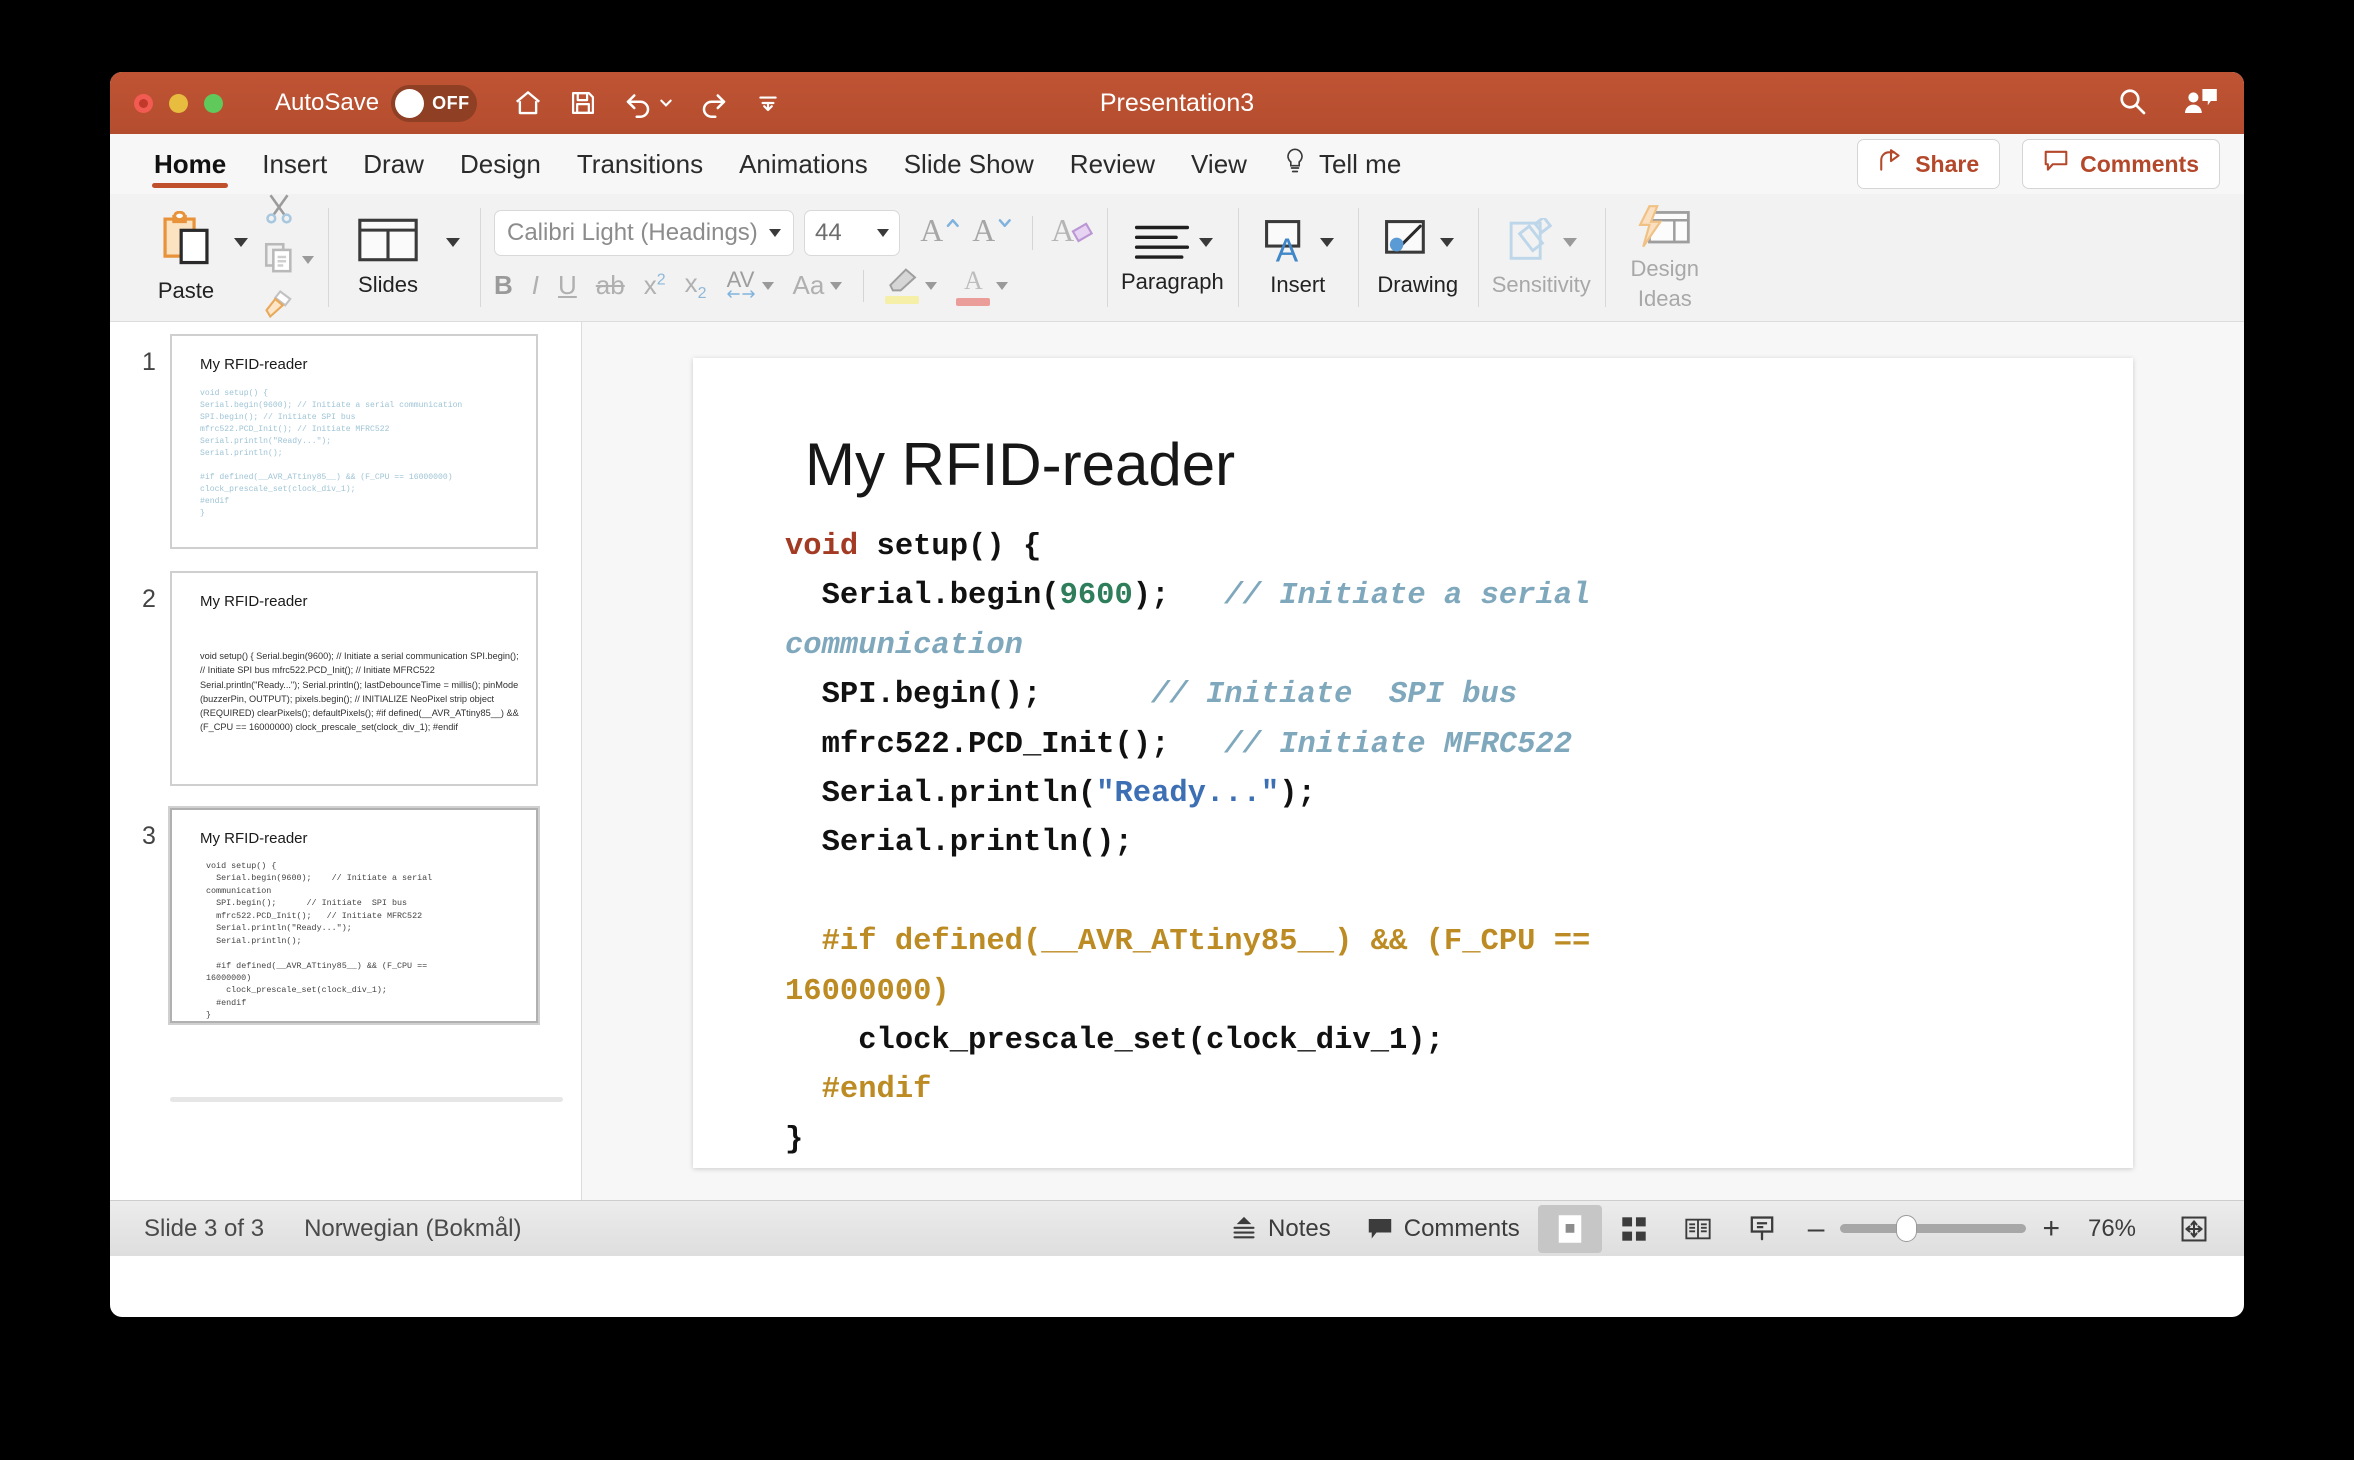 This screenshot has width=2354, height=1460. I want to click on zoom-control: – + 76%, so click(1978, 1228).